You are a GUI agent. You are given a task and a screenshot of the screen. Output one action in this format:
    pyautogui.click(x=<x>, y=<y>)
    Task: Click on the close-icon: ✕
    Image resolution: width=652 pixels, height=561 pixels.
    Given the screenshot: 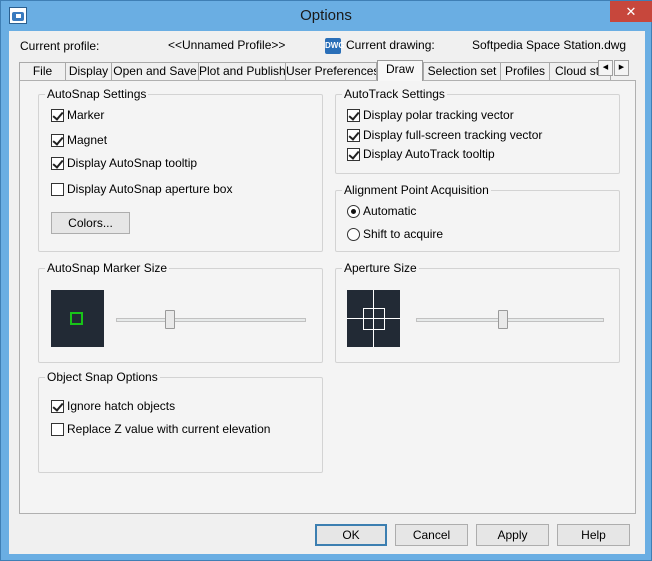 What is the action you would take?
    pyautogui.click(x=631, y=11)
    